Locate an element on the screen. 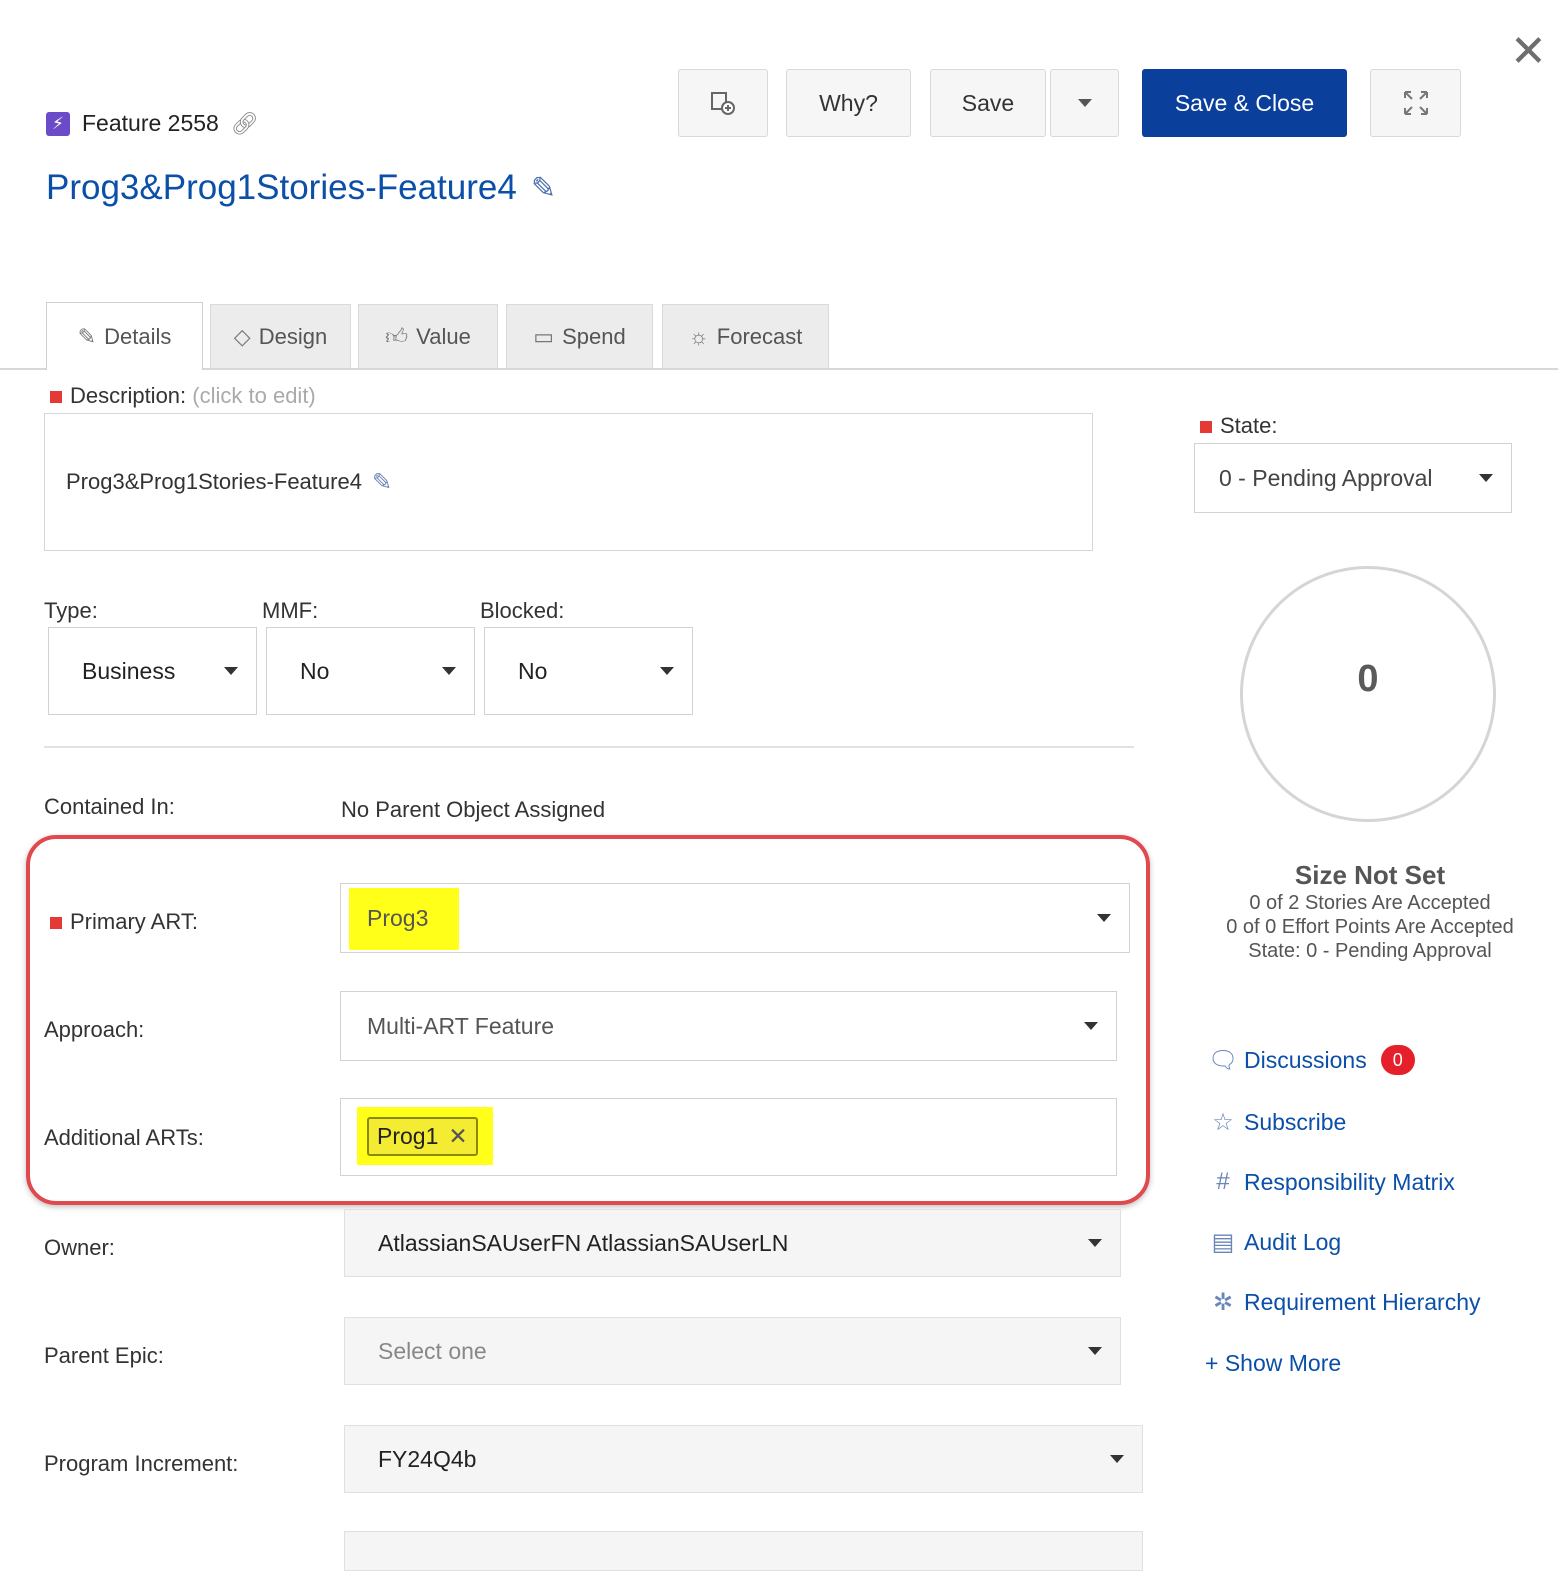 This screenshot has width=1558, height=1571. discussions-link: 🗨︎ Discussions 0 is located at coordinates (1311, 1060).